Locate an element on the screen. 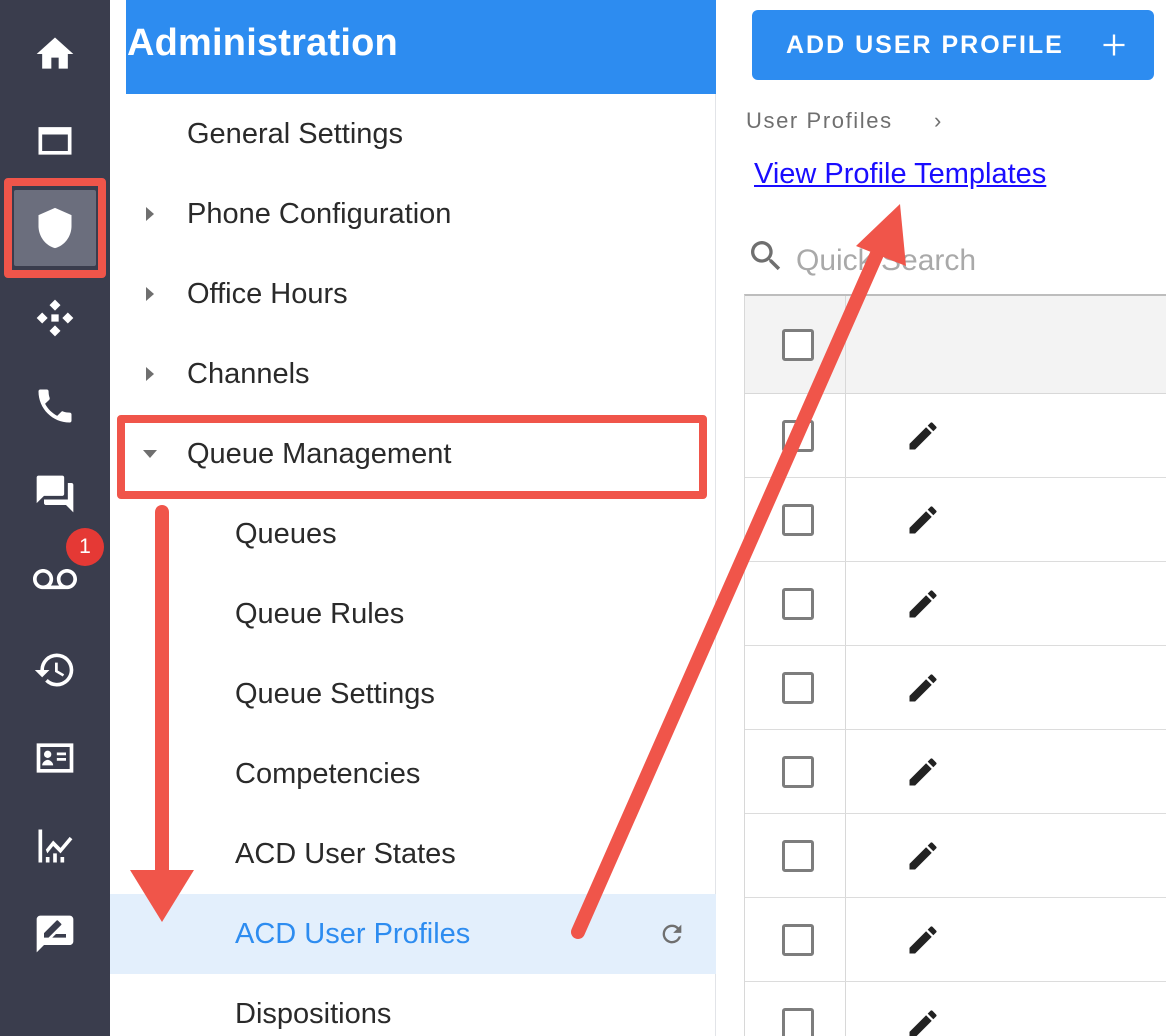 Image resolution: width=1166 pixels, height=1036 pixels. rail-item-chat is located at coordinates (55, 494).